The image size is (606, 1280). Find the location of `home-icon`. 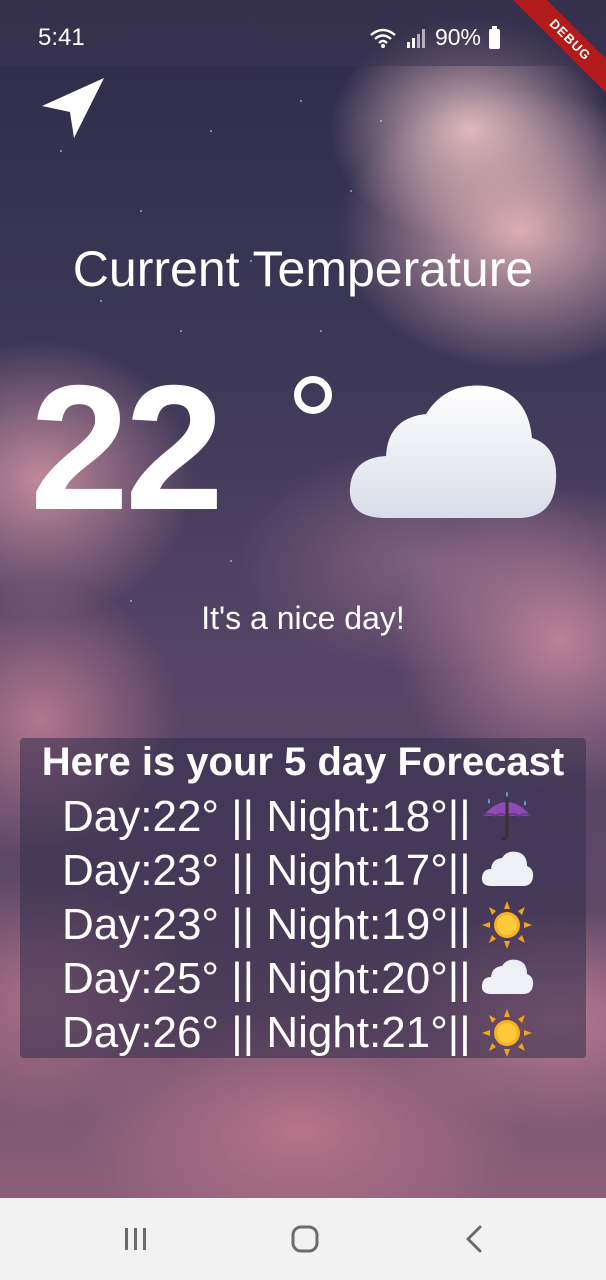

home-icon is located at coordinates (305, 1239).